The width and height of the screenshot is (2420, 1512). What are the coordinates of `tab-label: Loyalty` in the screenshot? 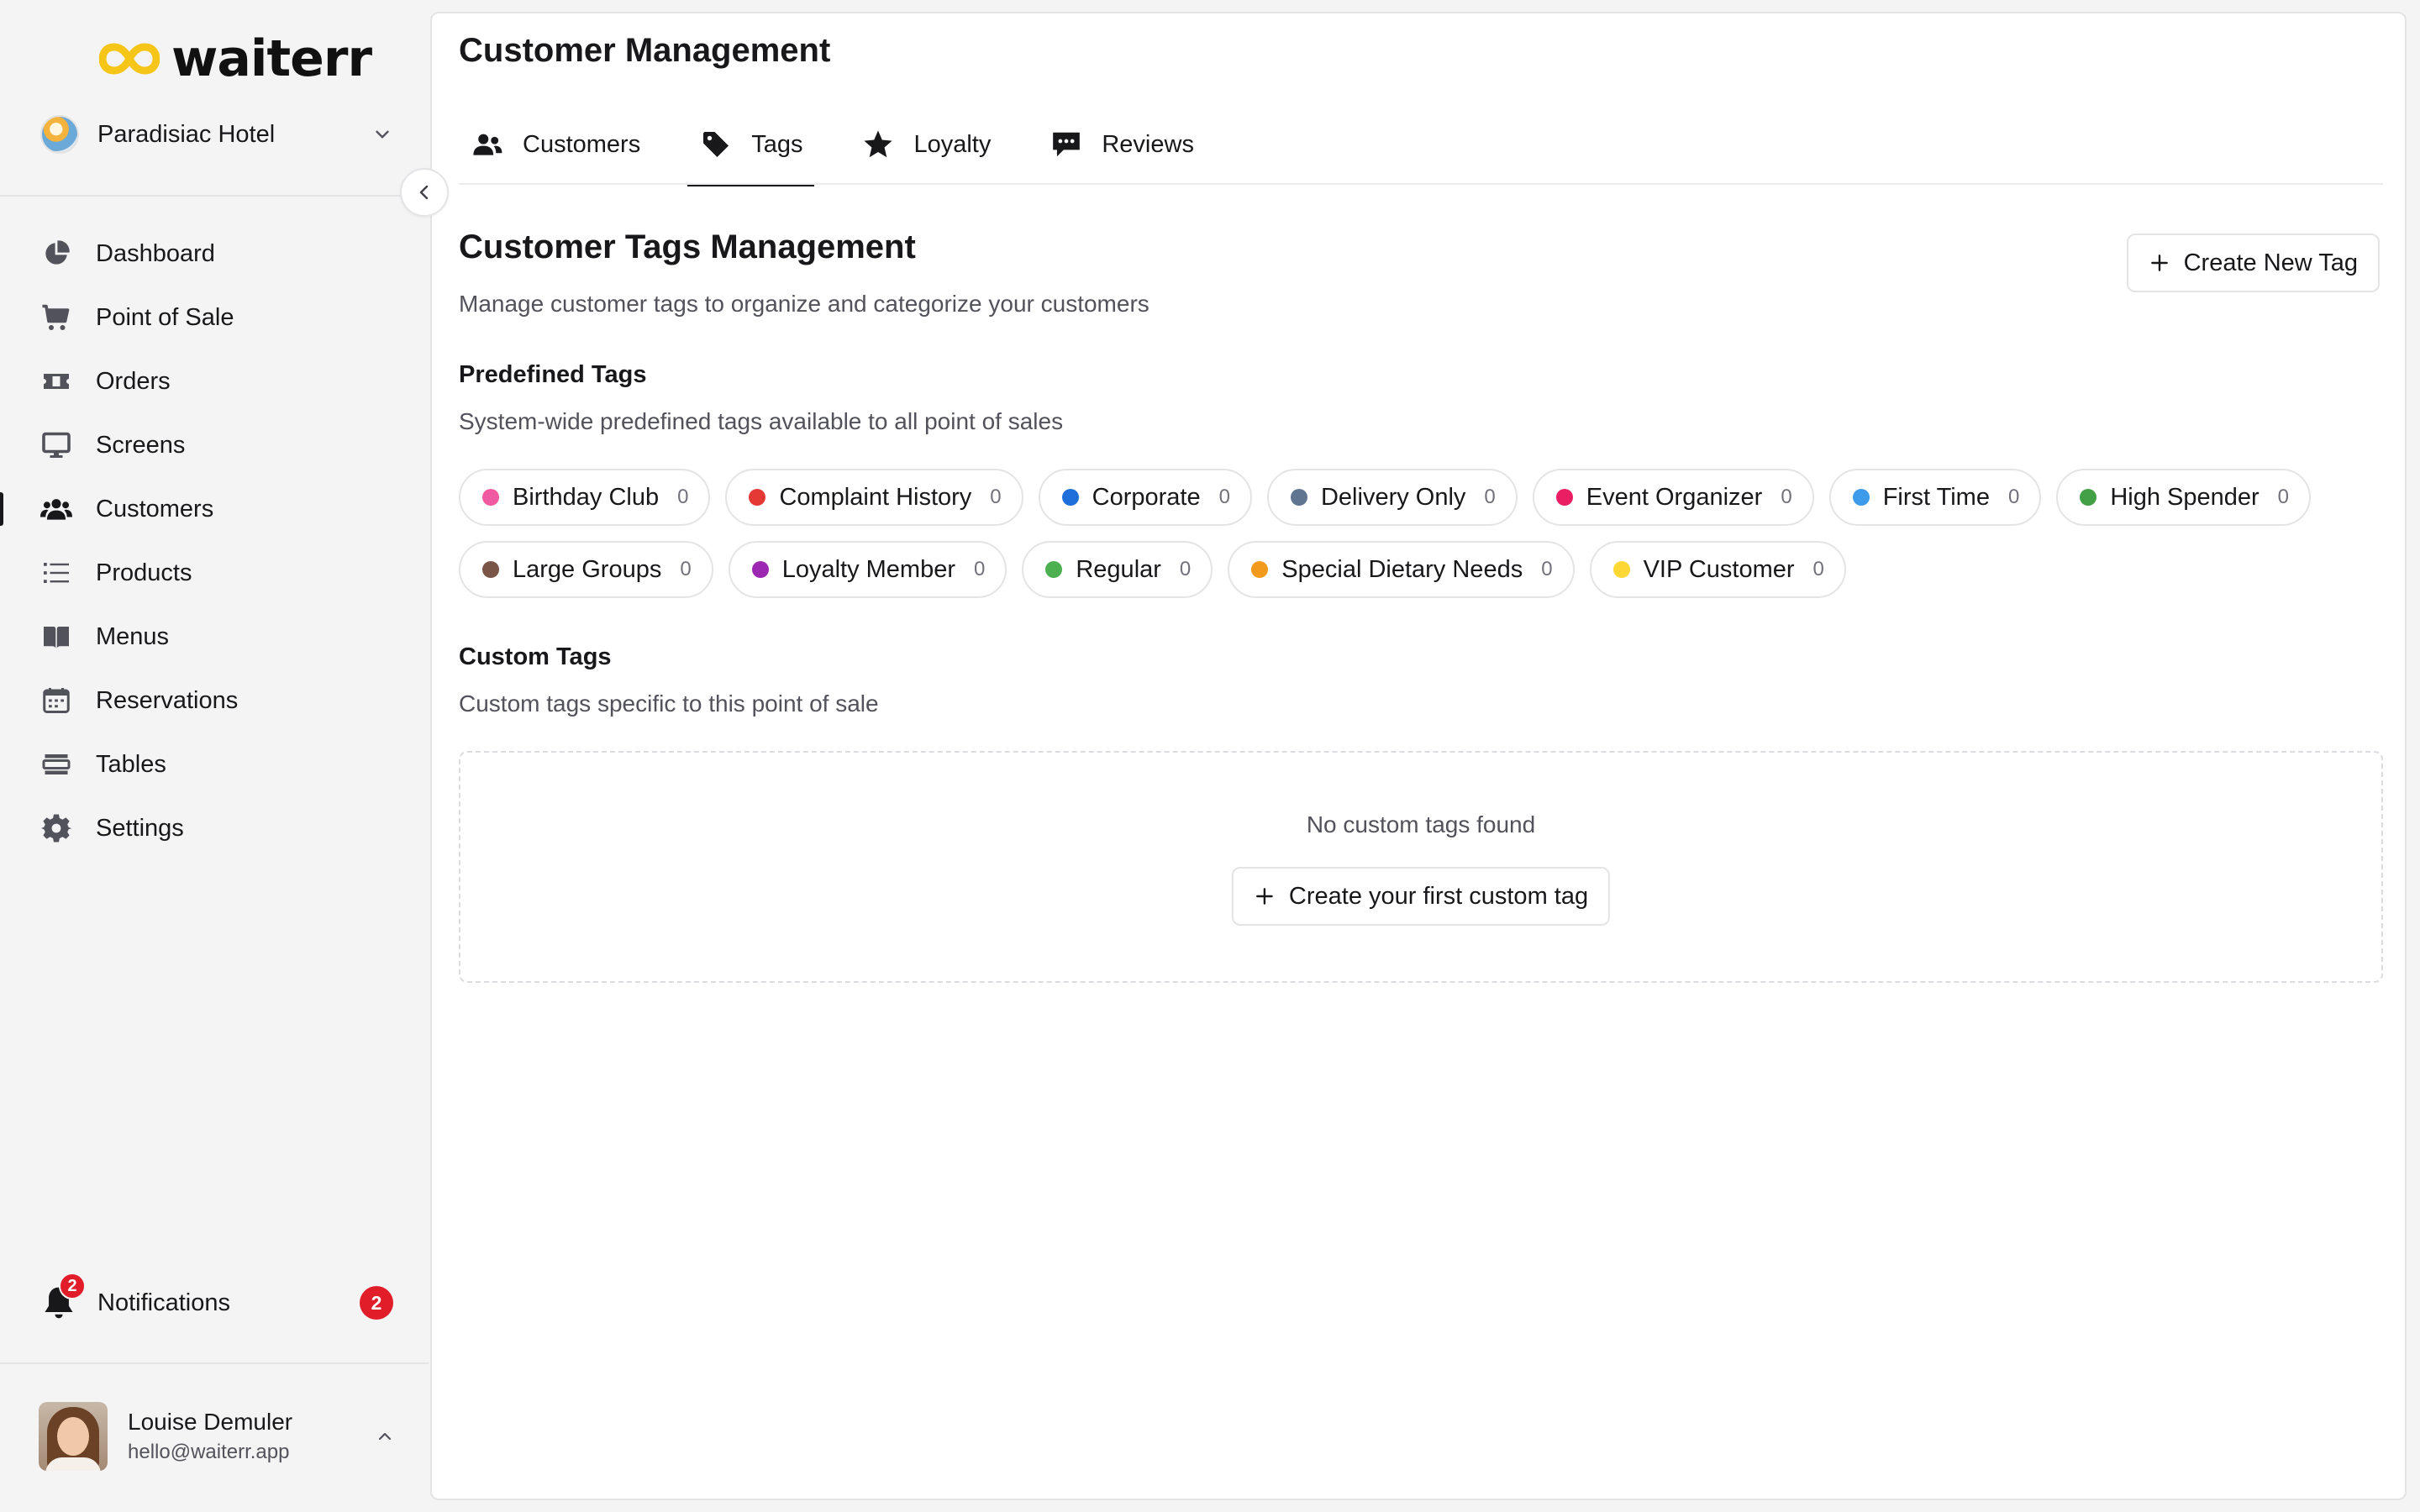 It's located at (953, 144).